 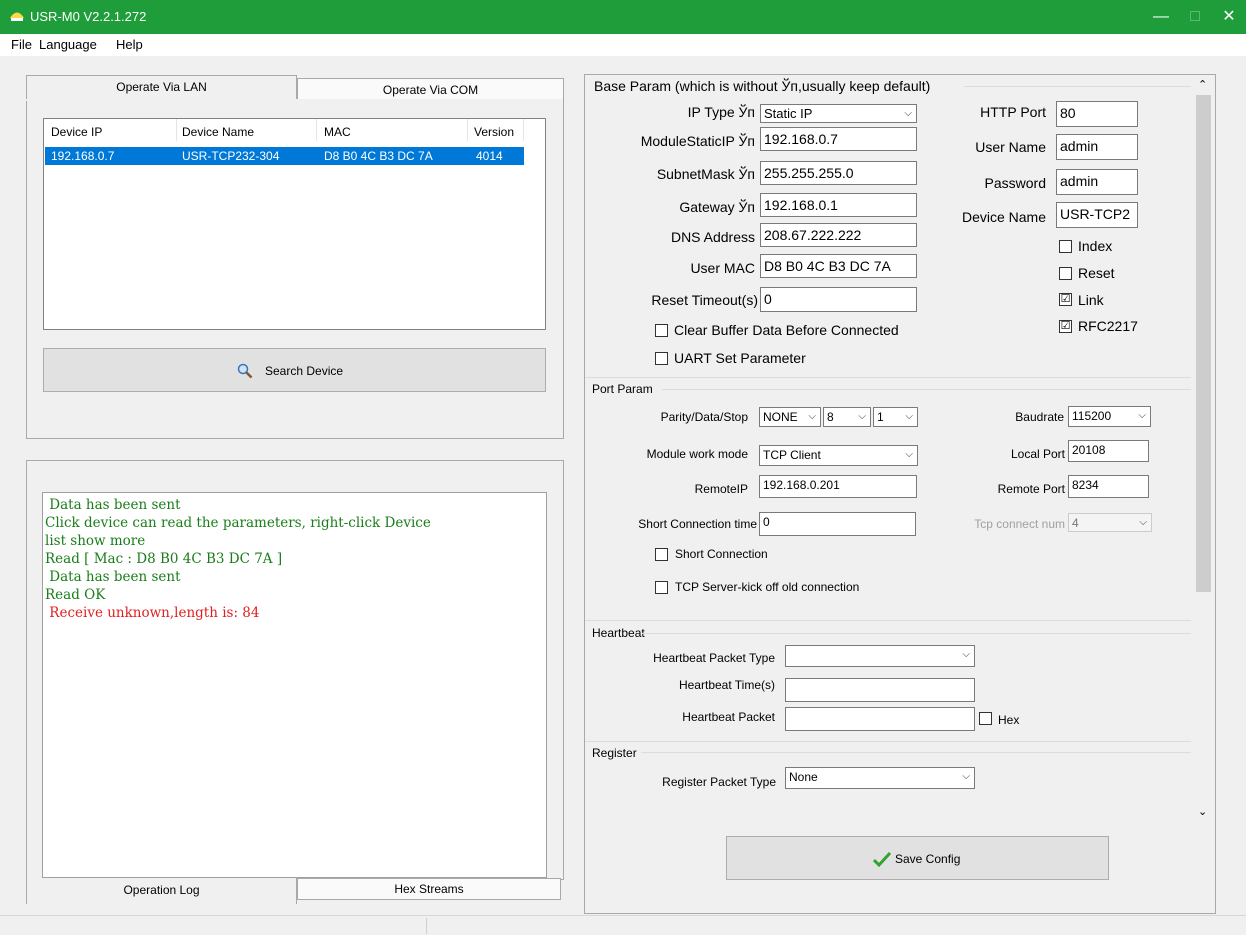 What do you see at coordinates (68, 44) in the screenshot?
I see `menu-language: Language` at bounding box center [68, 44].